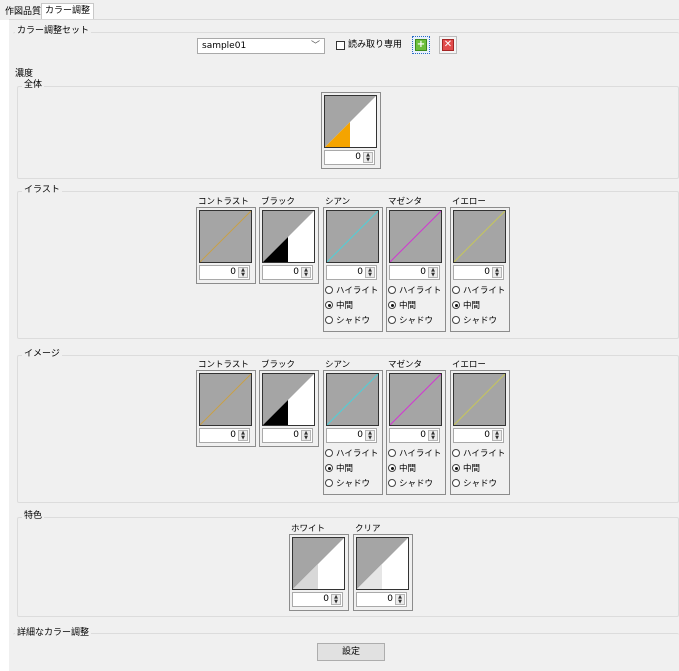 This screenshot has height=671, width=679. Describe the element at coordinates (308, 529) in the screenshot. I see `channel-title: ホワイト` at that location.